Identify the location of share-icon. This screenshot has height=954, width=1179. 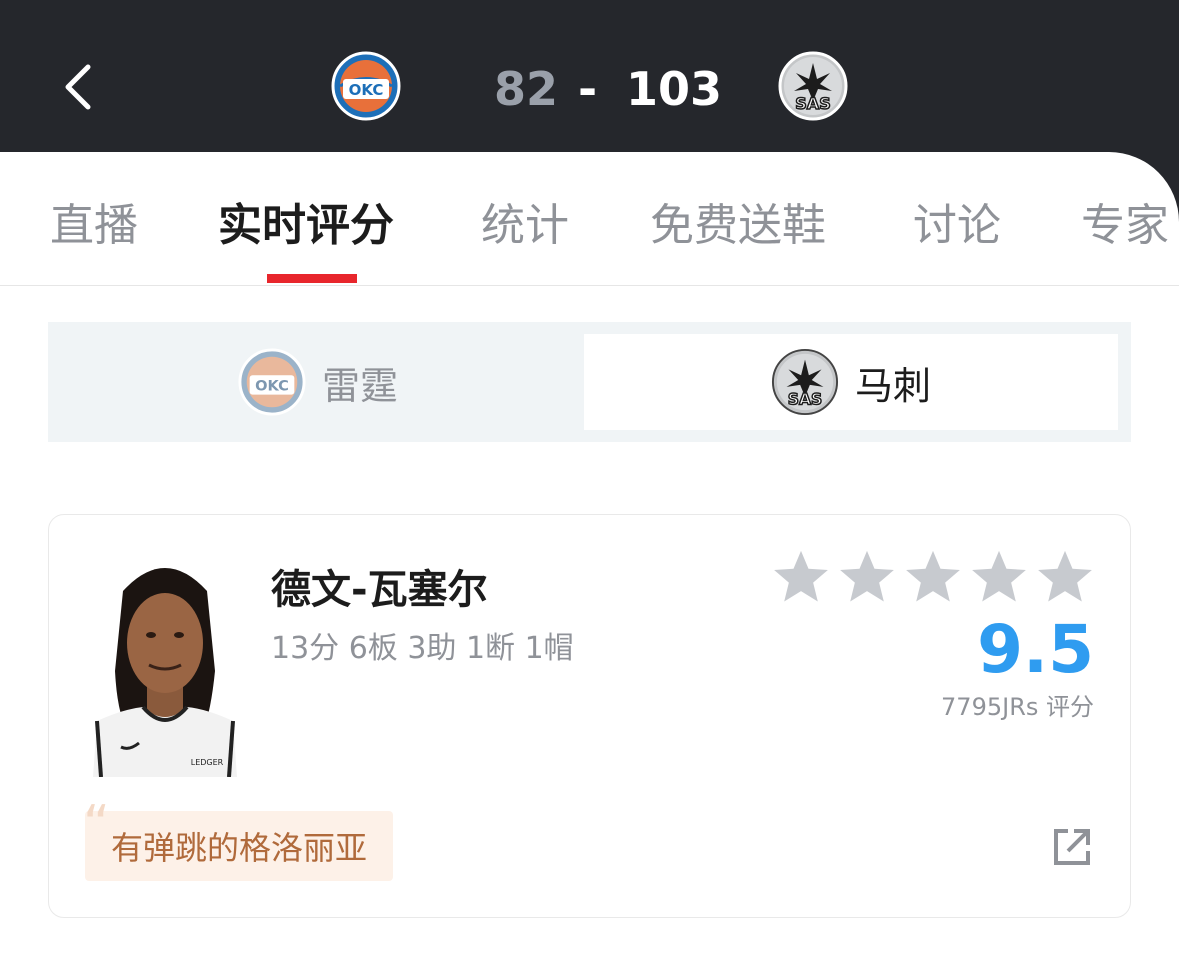
(1072, 847).